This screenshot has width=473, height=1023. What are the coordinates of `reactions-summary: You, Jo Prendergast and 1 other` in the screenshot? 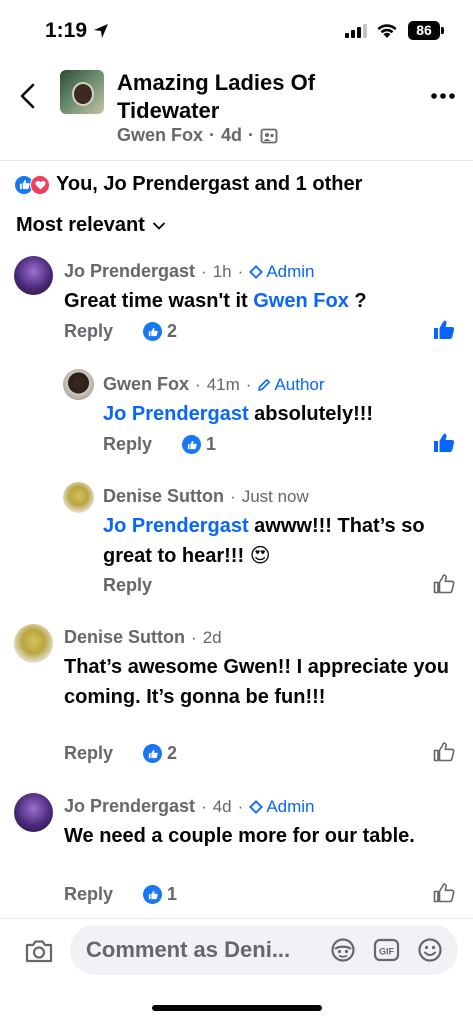 It's located at (188, 184).